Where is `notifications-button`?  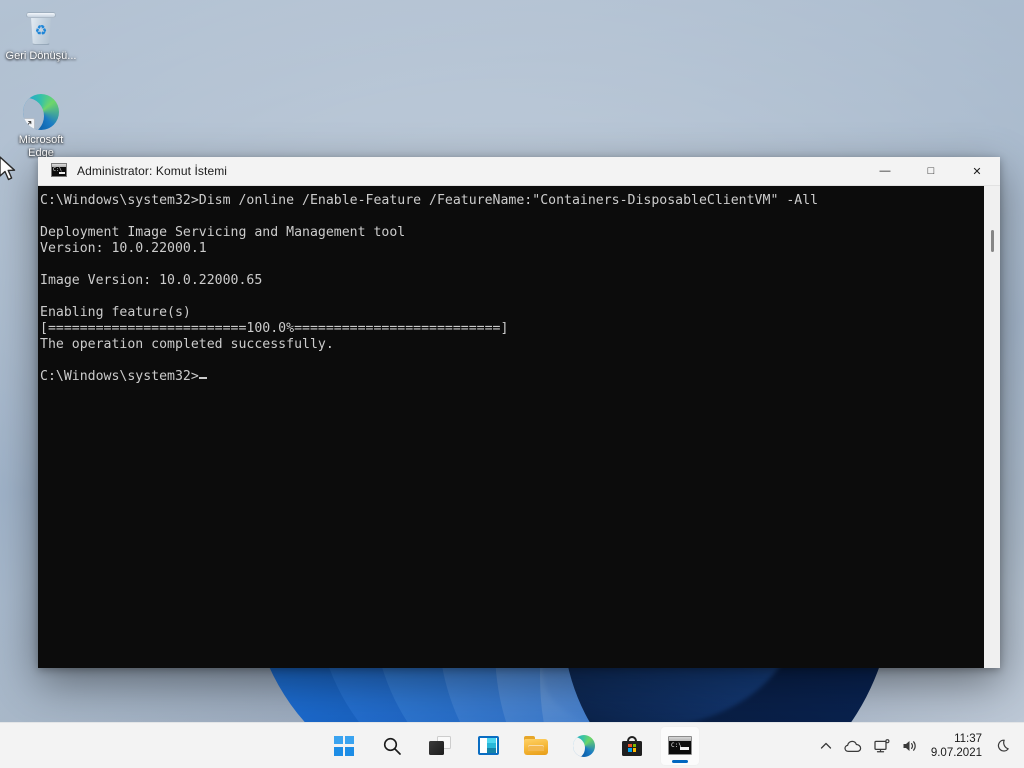 notifications-button is located at coordinates (1005, 746).